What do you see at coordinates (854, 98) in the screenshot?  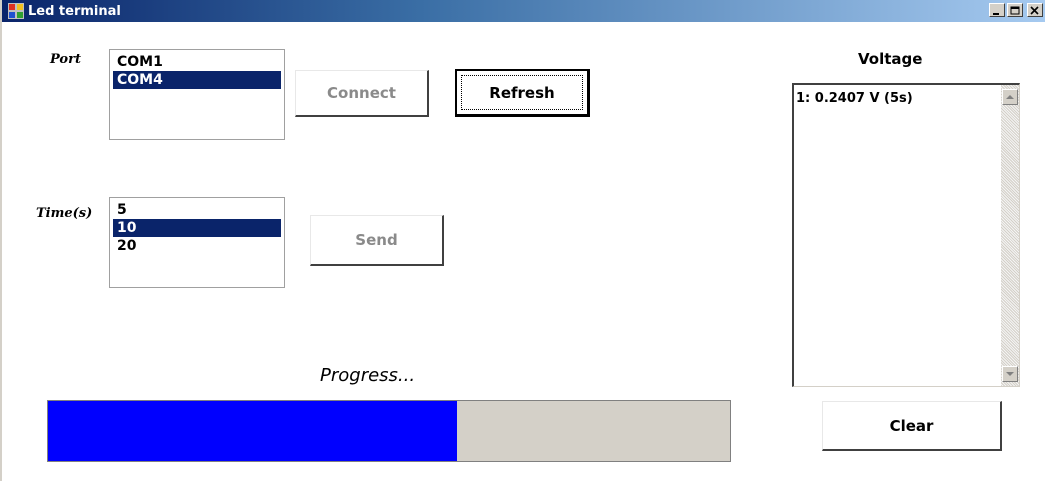 I see `voltage-entry: 1: 0.2407 V (5s)` at bounding box center [854, 98].